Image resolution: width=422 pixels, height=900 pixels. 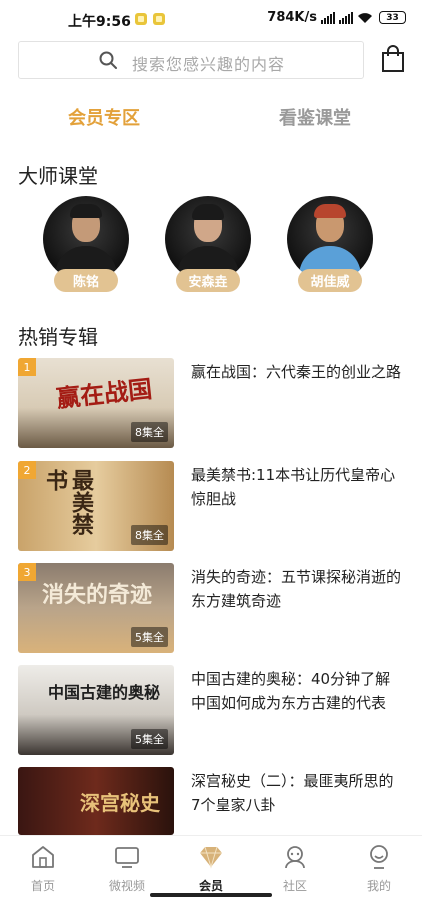 I want to click on rank-badge: 3, so click(x=27, y=572).